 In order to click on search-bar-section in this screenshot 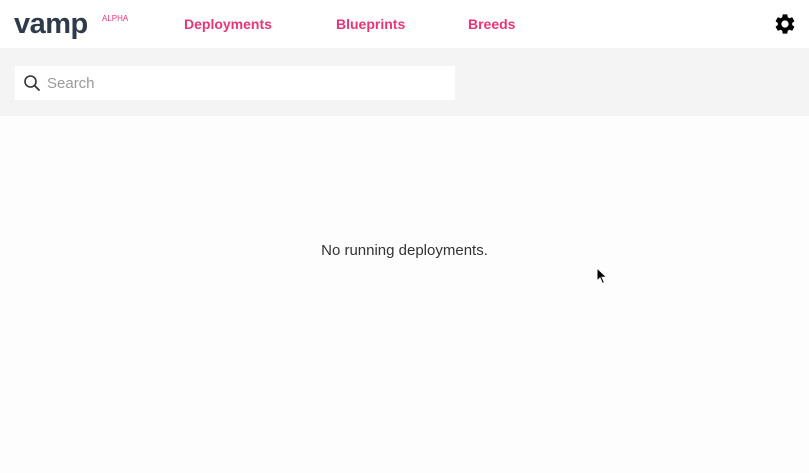, I will do `click(404, 82)`.